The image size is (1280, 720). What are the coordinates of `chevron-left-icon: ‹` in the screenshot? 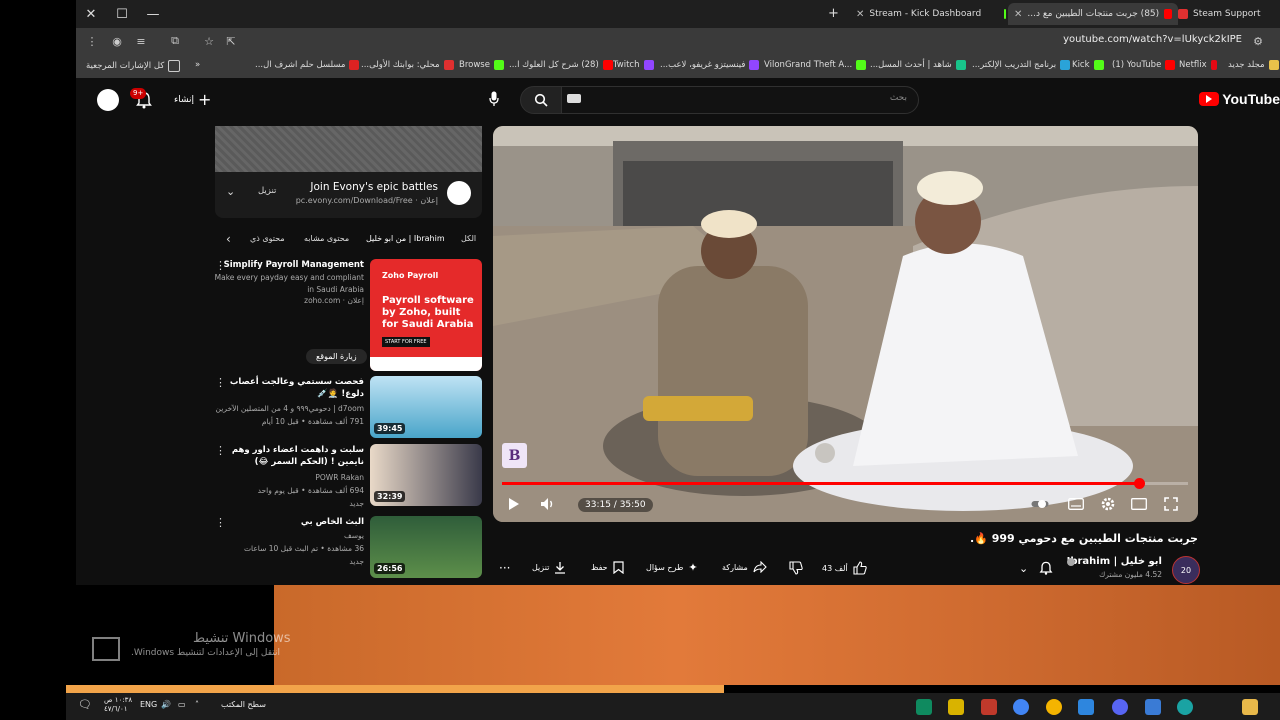 It's located at (228, 239).